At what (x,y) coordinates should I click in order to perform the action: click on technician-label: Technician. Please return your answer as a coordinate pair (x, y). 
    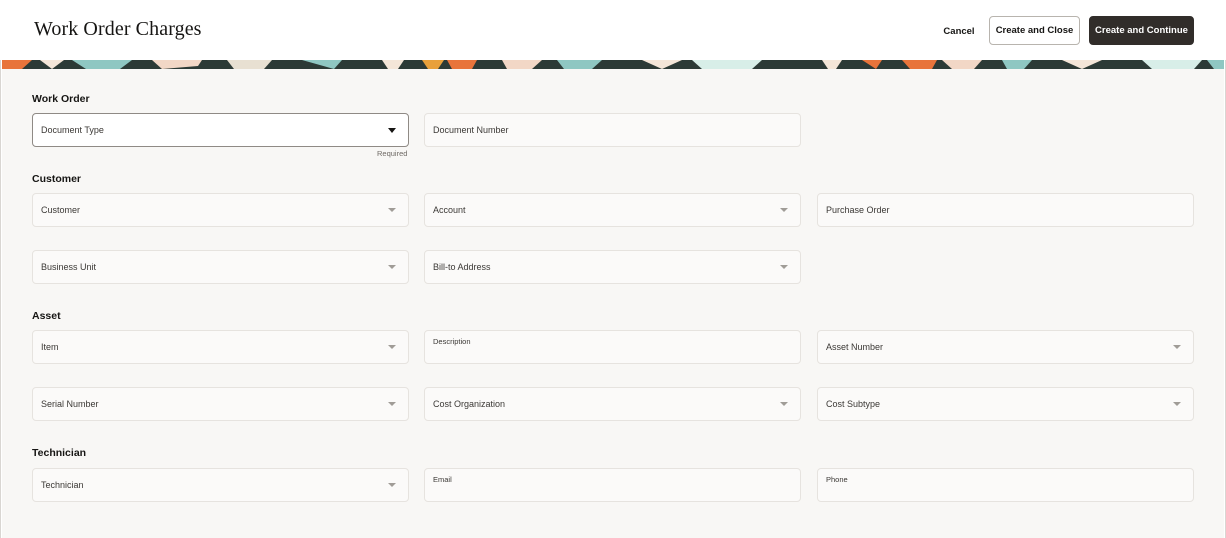
    Looking at the image, I should click on (62, 485).